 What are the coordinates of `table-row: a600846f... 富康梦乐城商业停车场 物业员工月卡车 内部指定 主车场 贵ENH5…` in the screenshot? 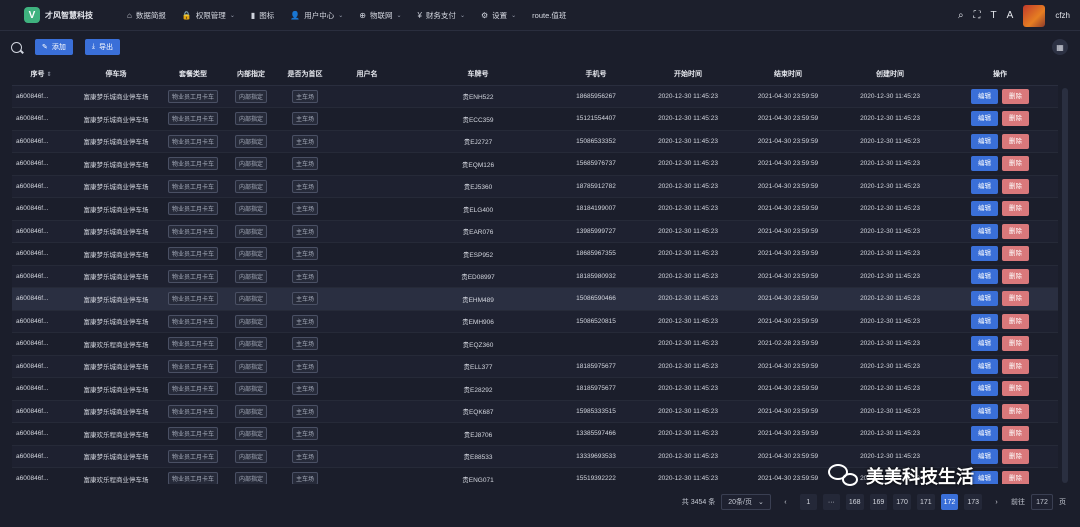 It's located at (535, 96).